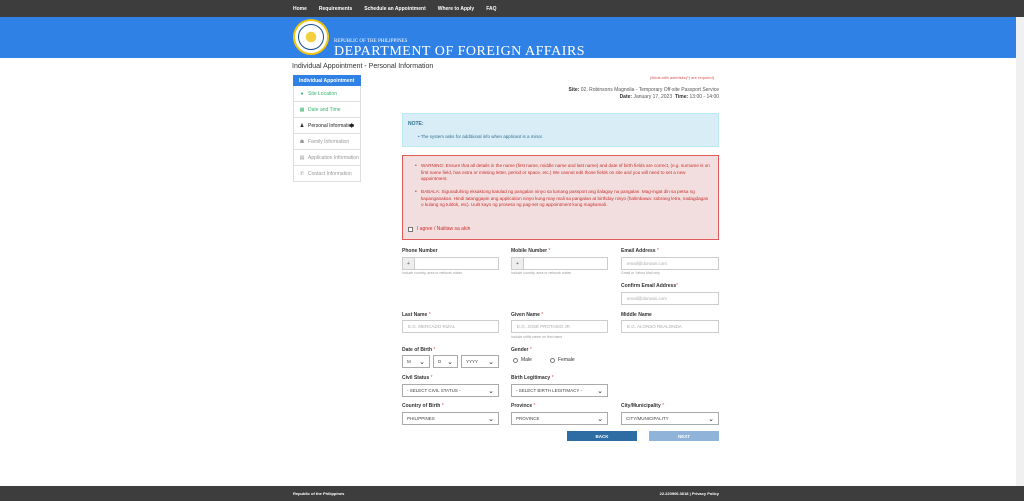 The width and height of the screenshot is (1024, 501). I want to click on nav-where-to-apply: Where to Apply, so click(456, 9).